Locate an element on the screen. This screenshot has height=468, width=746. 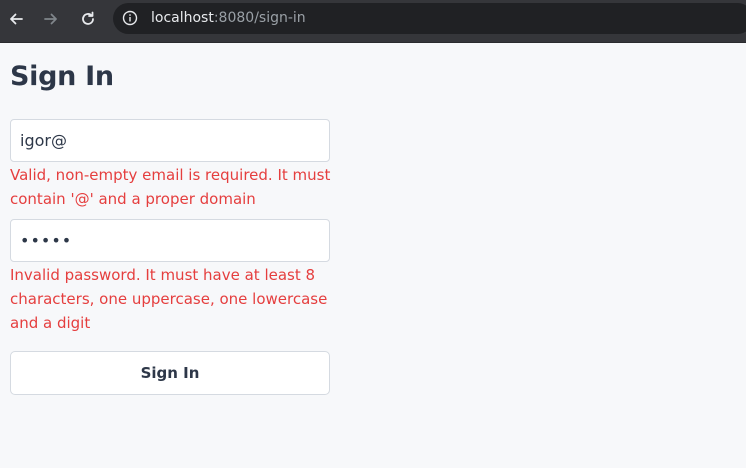
password-input is located at coordinates (170, 240).